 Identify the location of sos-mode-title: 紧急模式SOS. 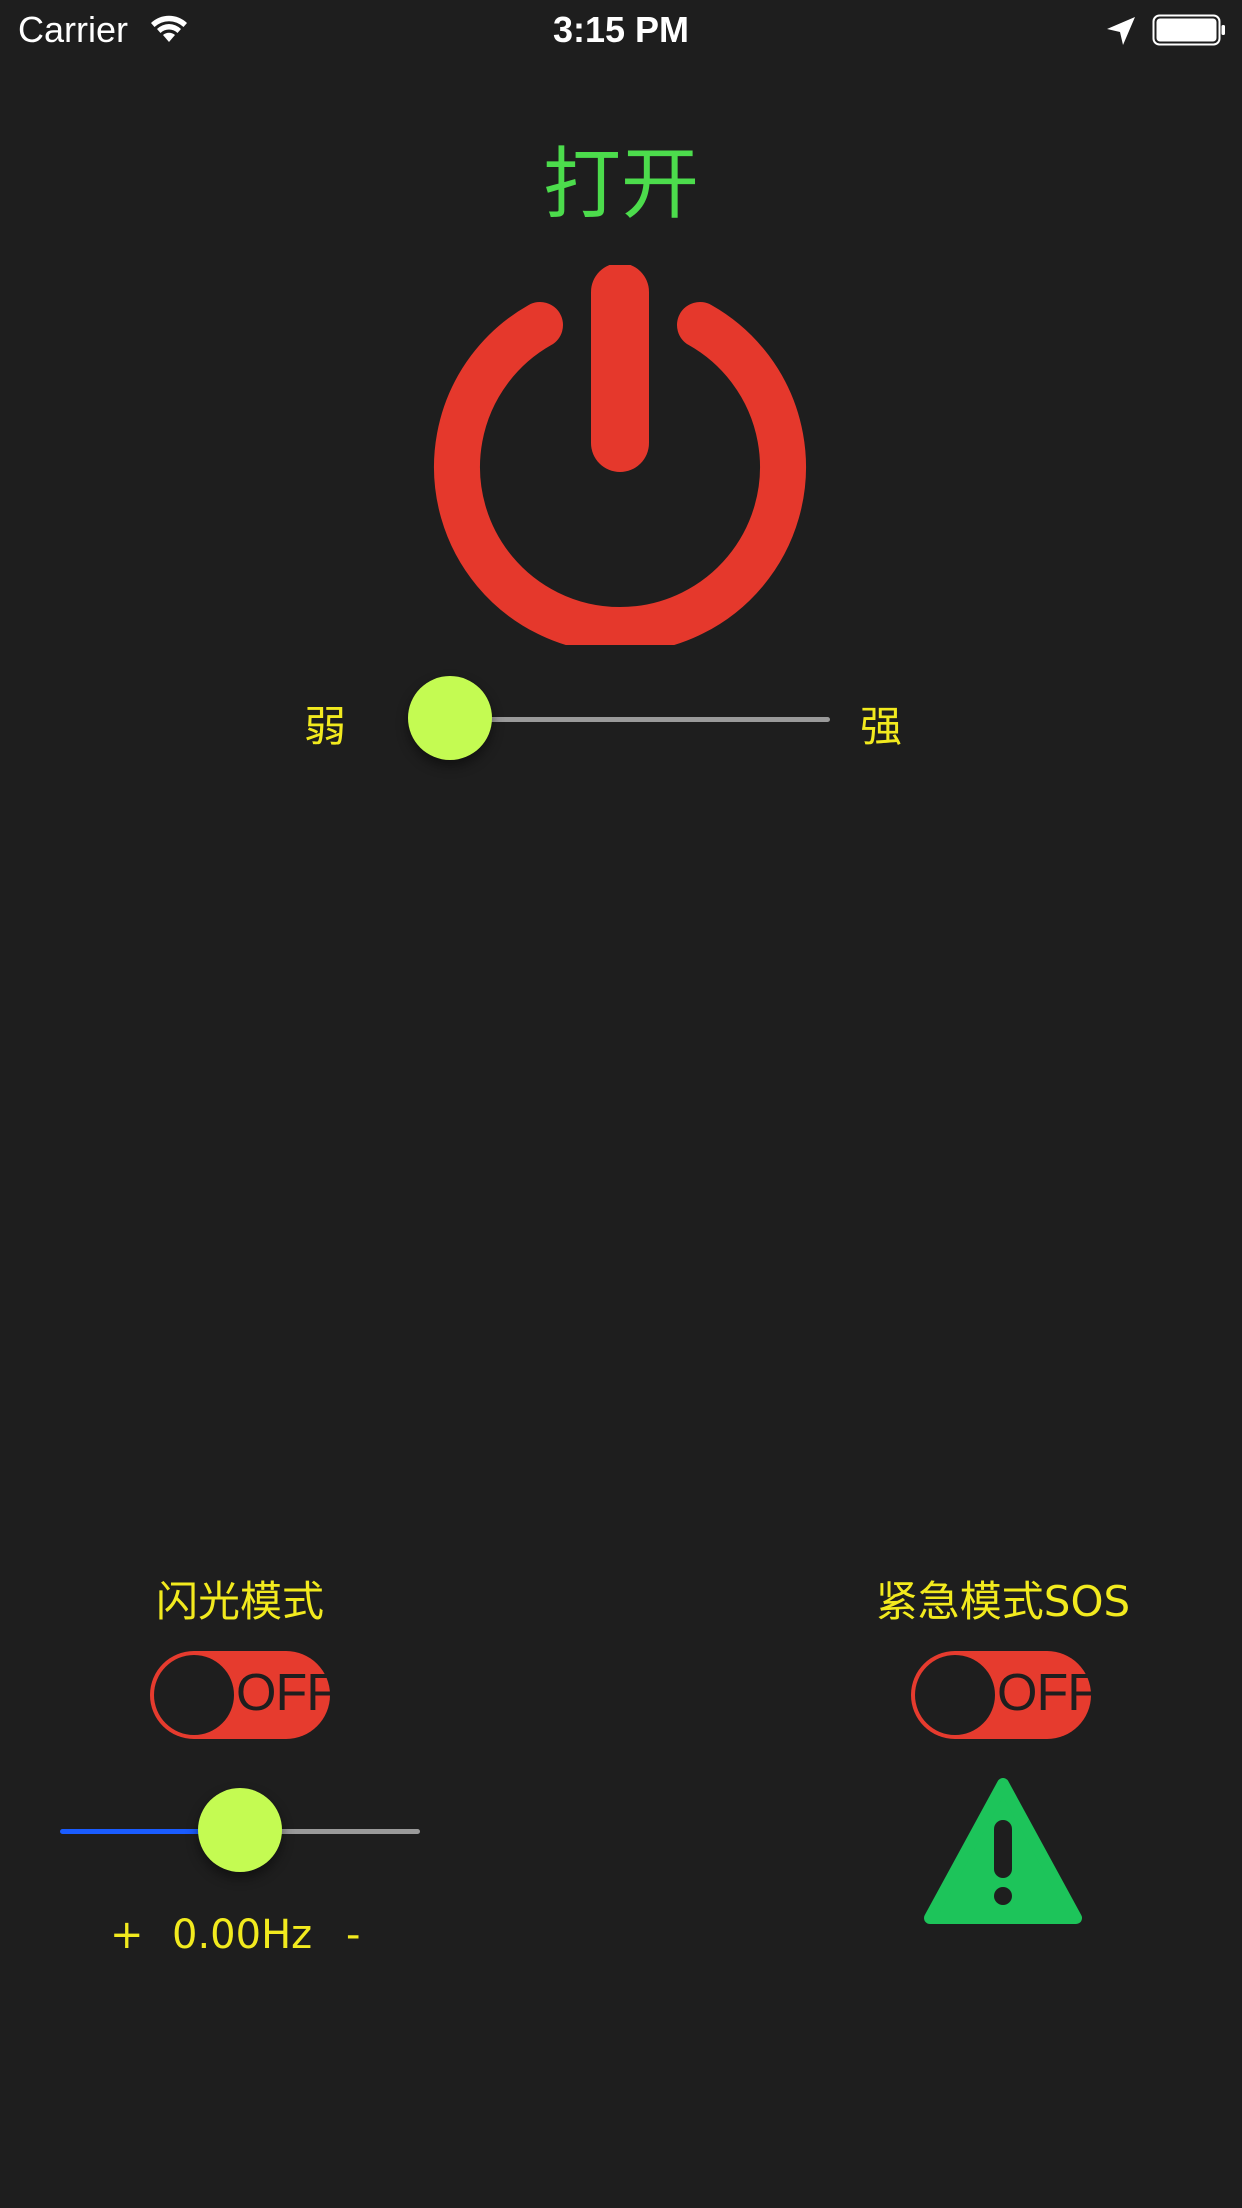
(1003, 1601).